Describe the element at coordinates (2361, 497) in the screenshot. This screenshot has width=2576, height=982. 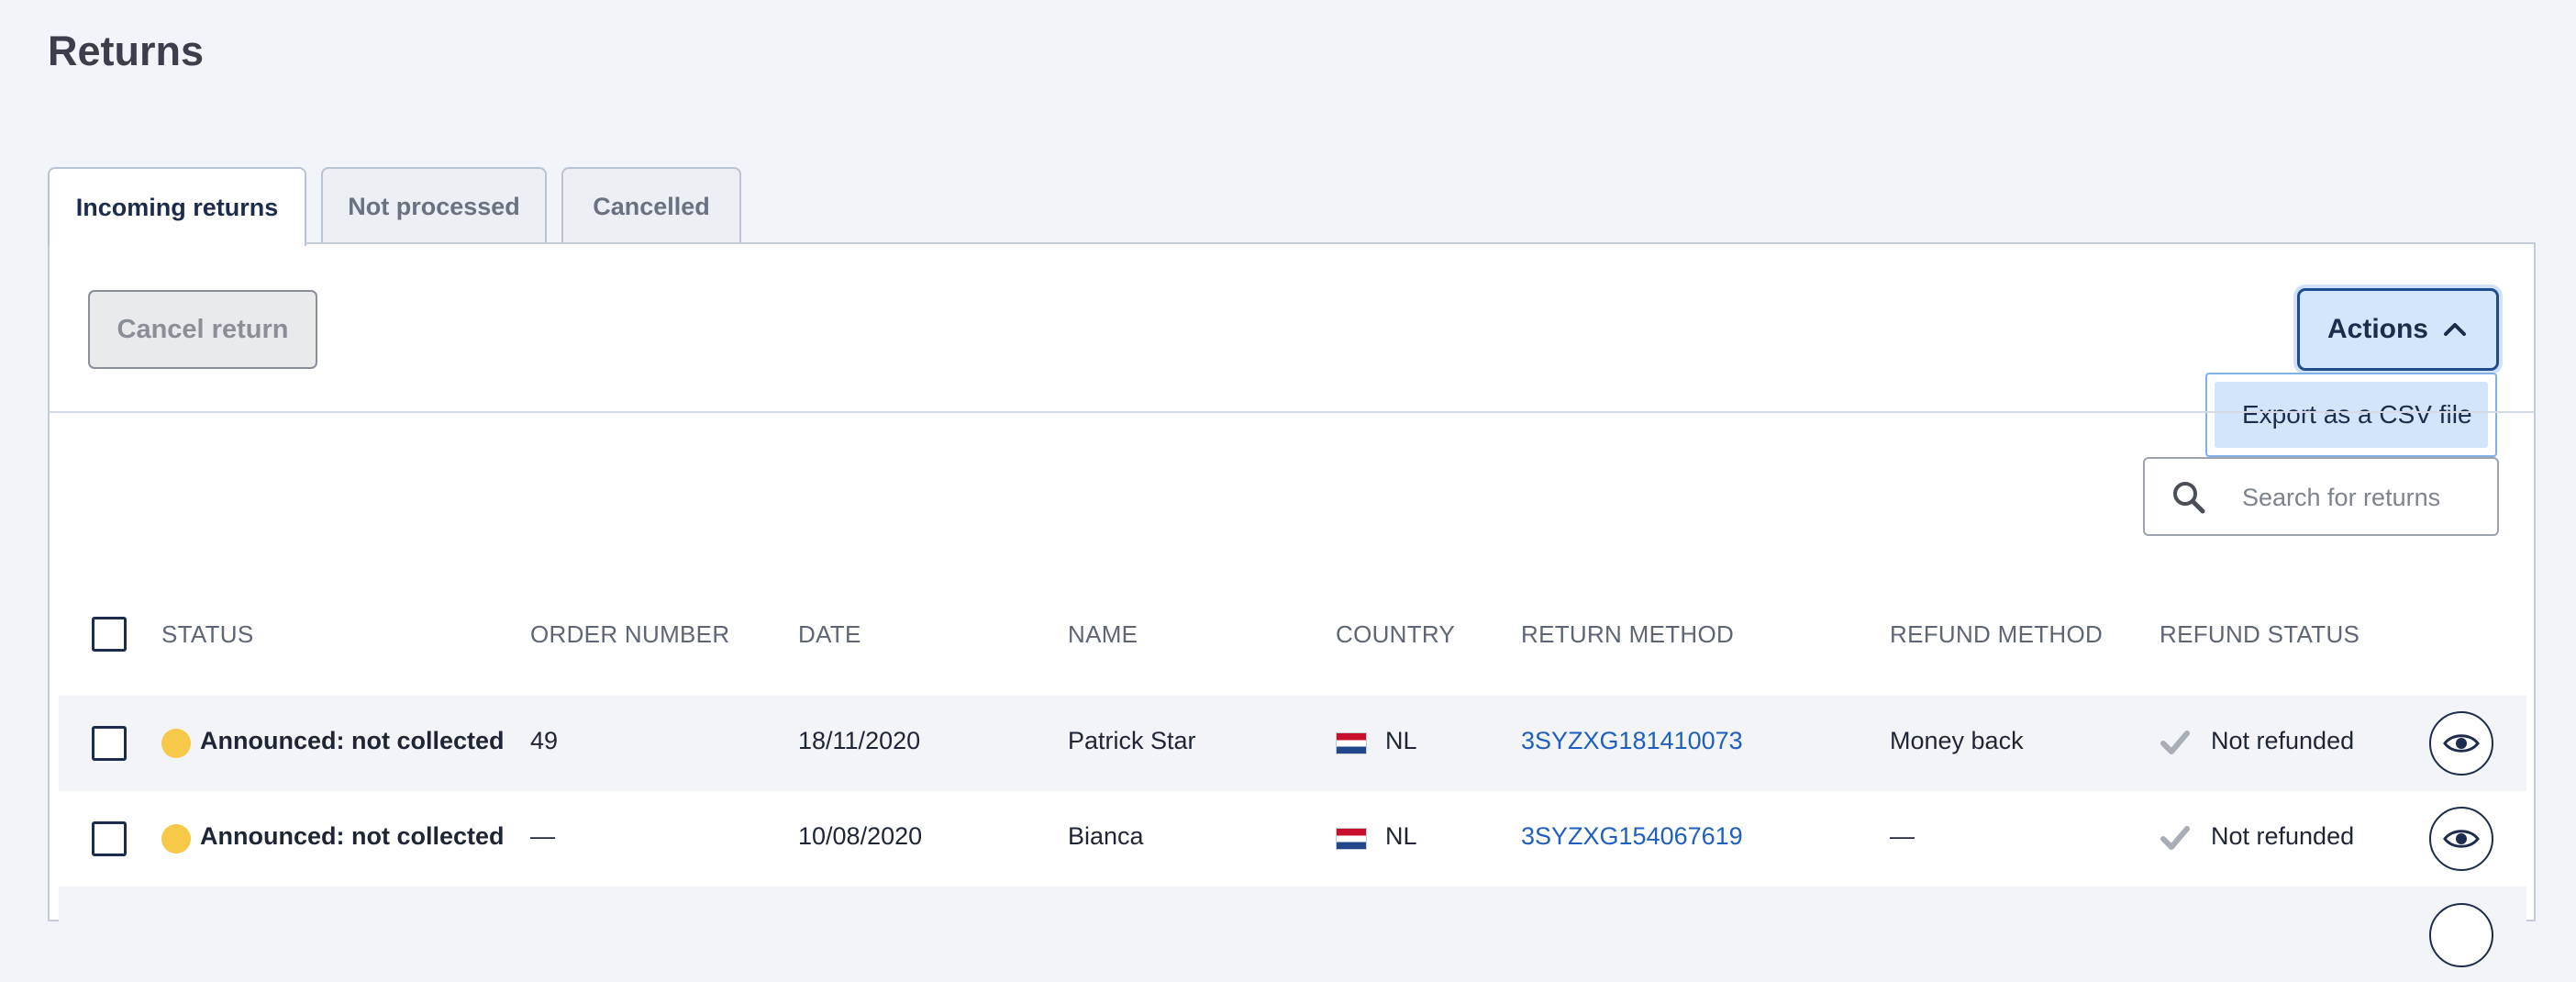
I see `search-input` at that location.